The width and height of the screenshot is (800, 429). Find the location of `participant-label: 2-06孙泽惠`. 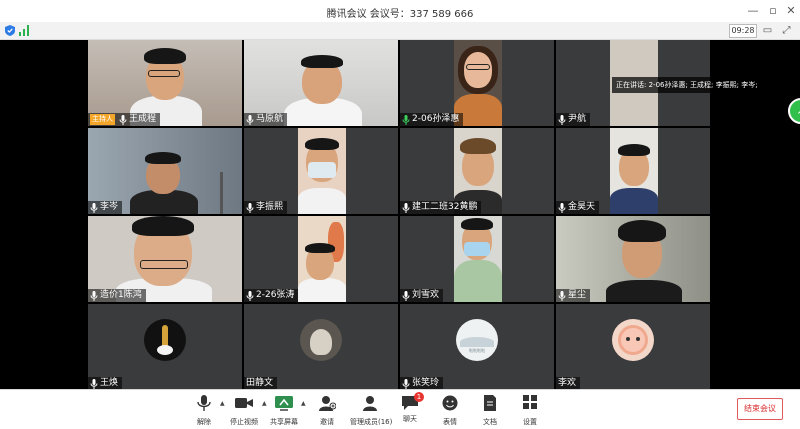

participant-label: 2-06孙泽惠 is located at coordinates (432, 119).